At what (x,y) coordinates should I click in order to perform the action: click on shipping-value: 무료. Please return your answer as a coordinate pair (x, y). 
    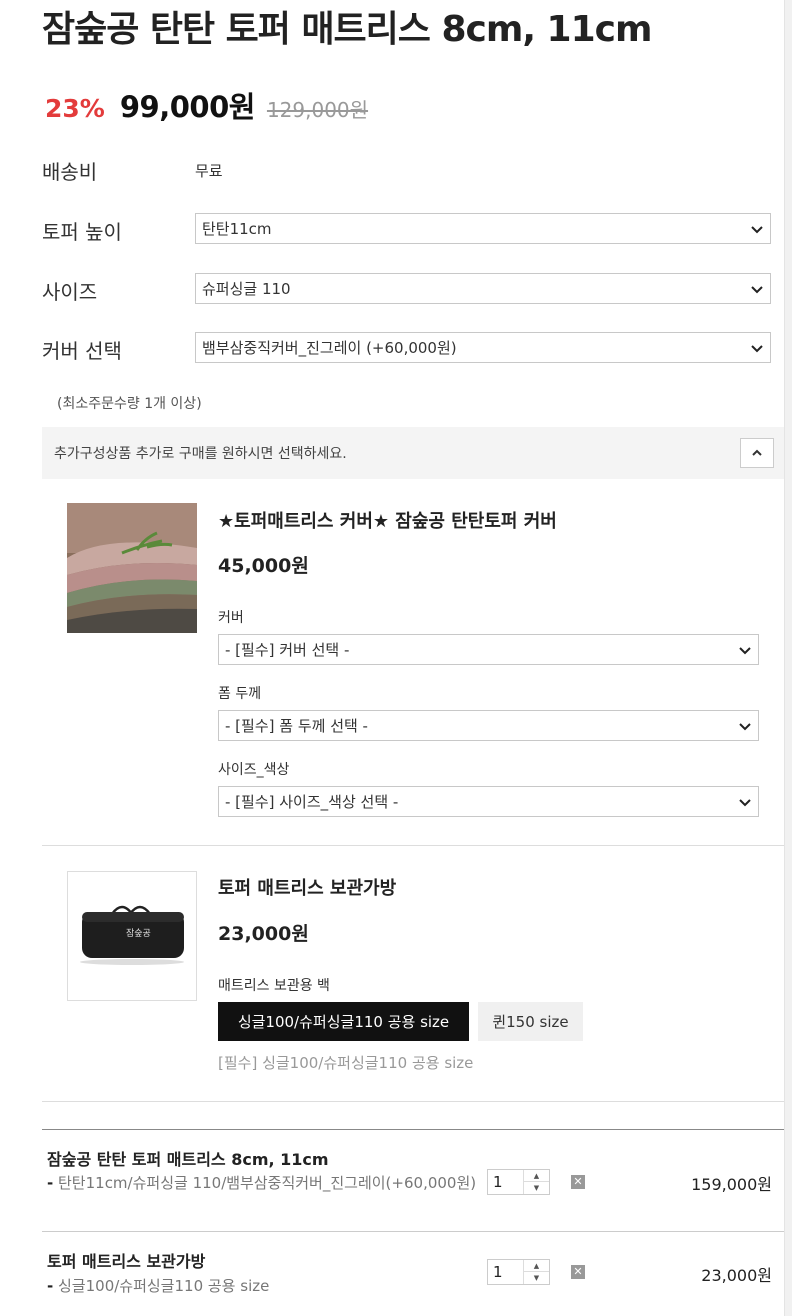
    Looking at the image, I should click on (209, 171).